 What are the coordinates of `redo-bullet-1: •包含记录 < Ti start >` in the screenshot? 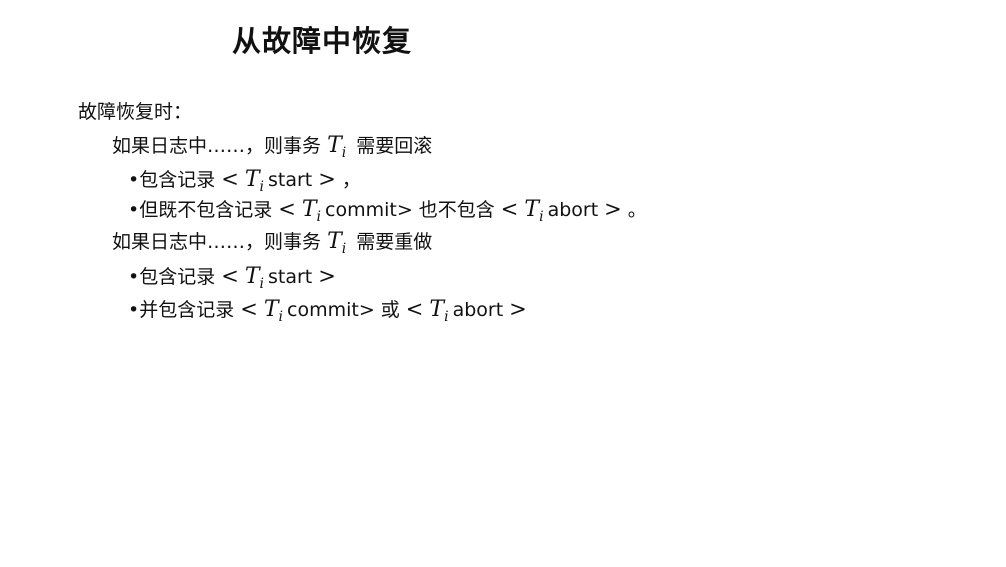 It's located at (235, 277).